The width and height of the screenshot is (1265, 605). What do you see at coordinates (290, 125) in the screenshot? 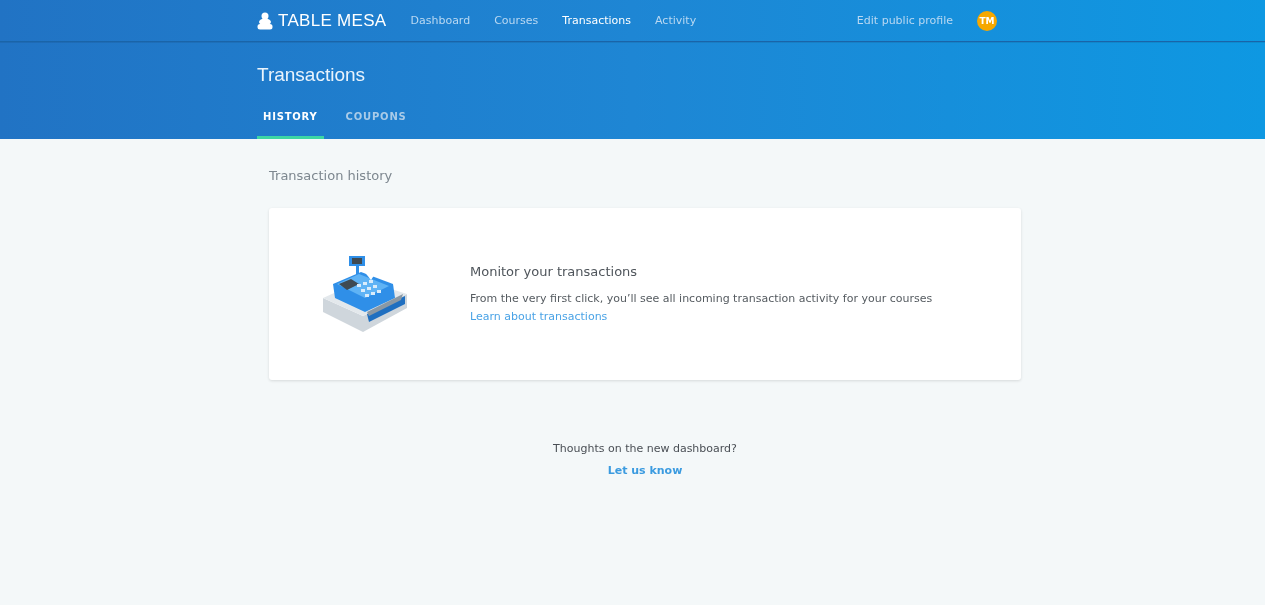
I see `tab: HISTORY` at bounding box center [290, 125].